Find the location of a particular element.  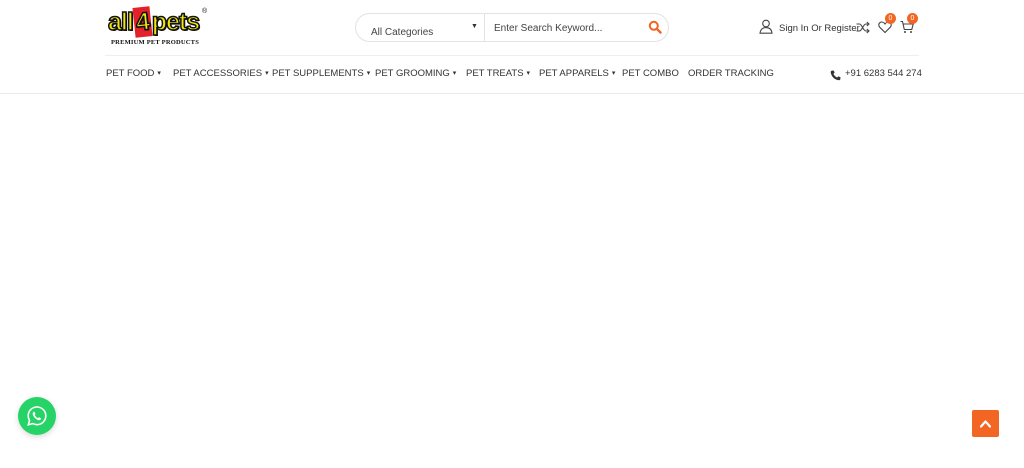

search-icon is located at coordinates (655, 27).